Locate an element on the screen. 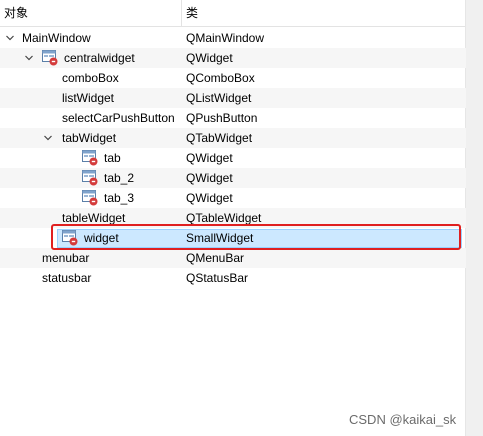 This screenshot has width=483, height=436. tree-row-combobox: comboBox QComboBox is located at coordinates (233, 78).